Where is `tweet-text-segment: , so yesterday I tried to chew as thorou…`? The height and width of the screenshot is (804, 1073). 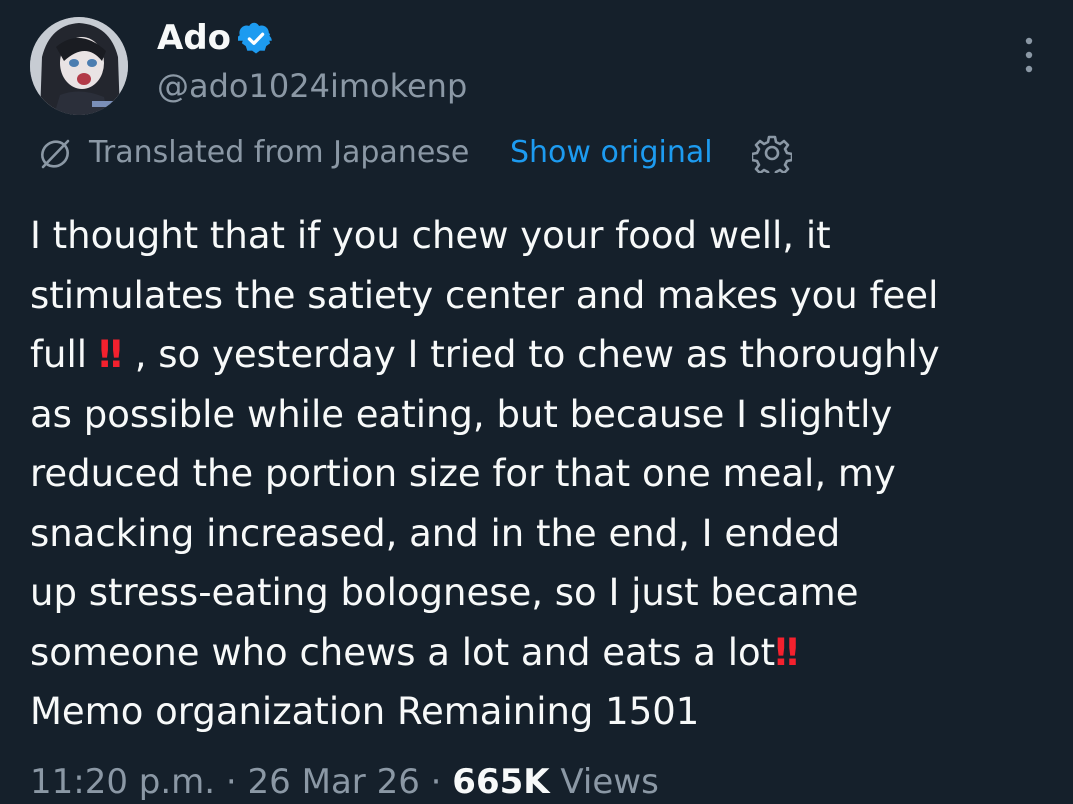
tweet-text-segment: , so yesterday I tried to chew as thorou… is located at coordinates (531, 354).